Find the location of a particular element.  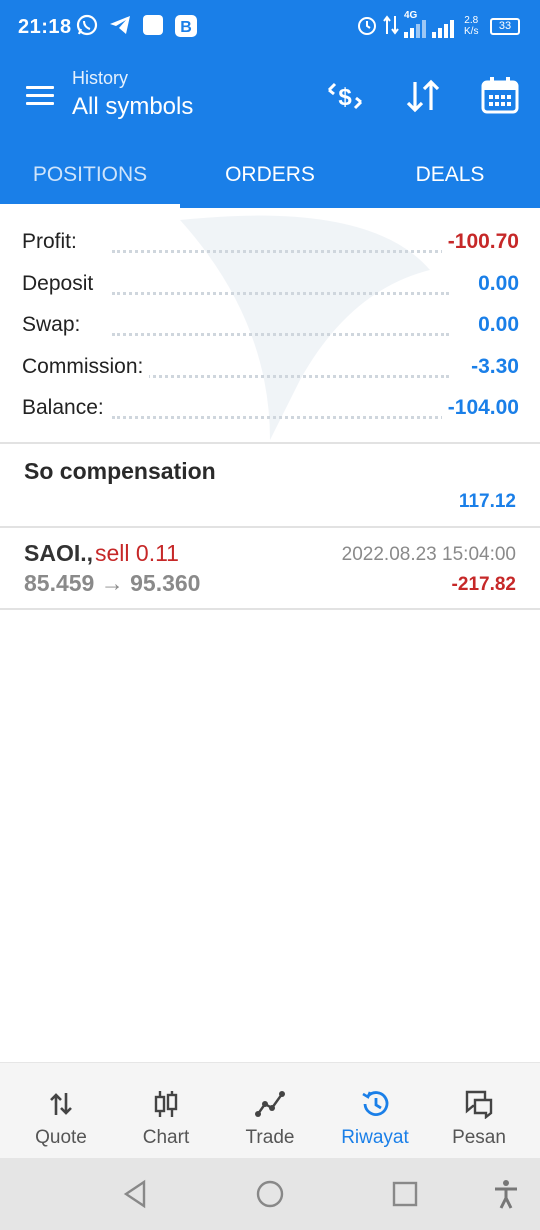

summary-row-deposit: Deposit 0.00 is located at coordinates (270, 284).